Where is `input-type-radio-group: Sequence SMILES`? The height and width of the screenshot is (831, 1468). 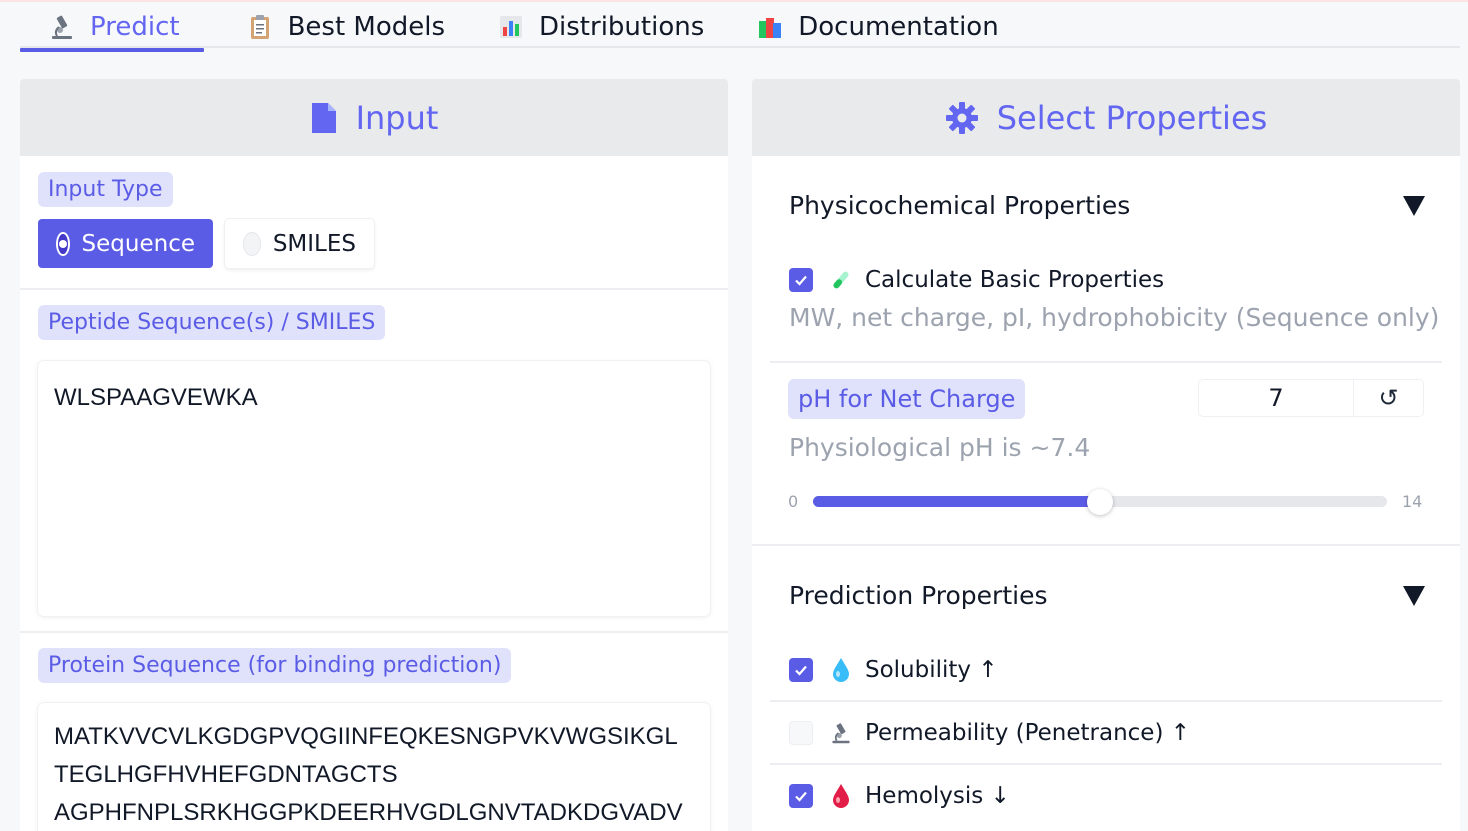
input-type-radio-group: Sequence SMILES is located at coordinates (206, 243).